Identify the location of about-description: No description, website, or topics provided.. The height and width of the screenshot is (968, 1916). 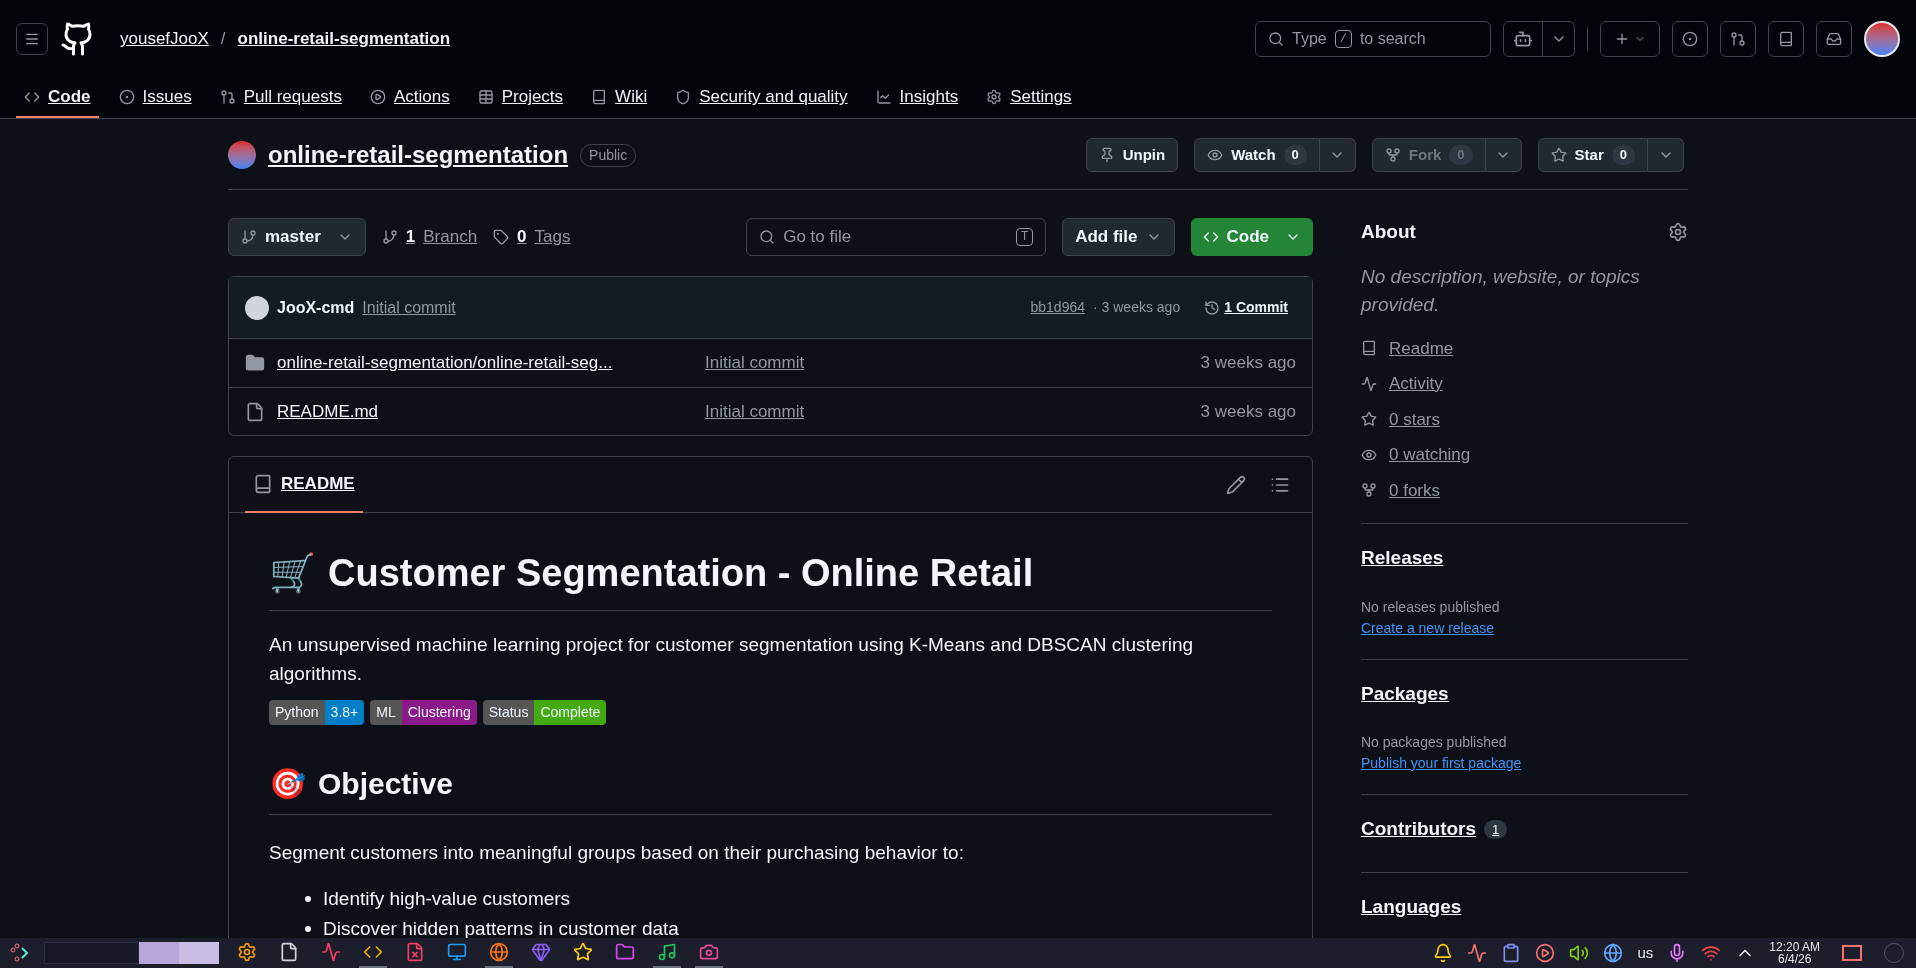
(1501, 290).